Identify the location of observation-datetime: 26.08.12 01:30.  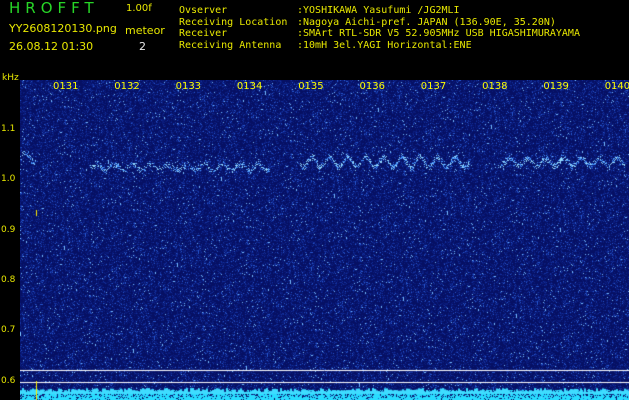
(51, 46).